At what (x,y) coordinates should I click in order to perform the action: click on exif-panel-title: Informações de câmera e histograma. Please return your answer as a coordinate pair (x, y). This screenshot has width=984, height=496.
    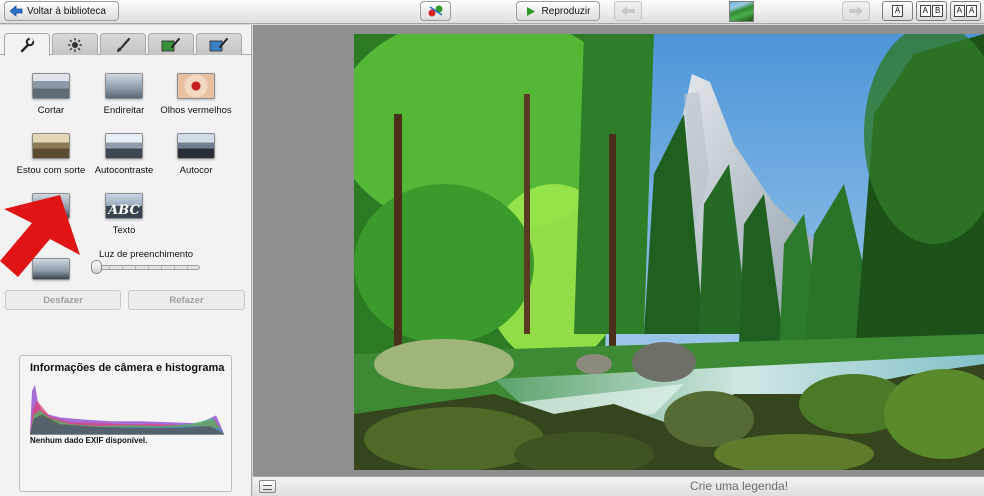
    Looking at the image, I should click on (127, 368).